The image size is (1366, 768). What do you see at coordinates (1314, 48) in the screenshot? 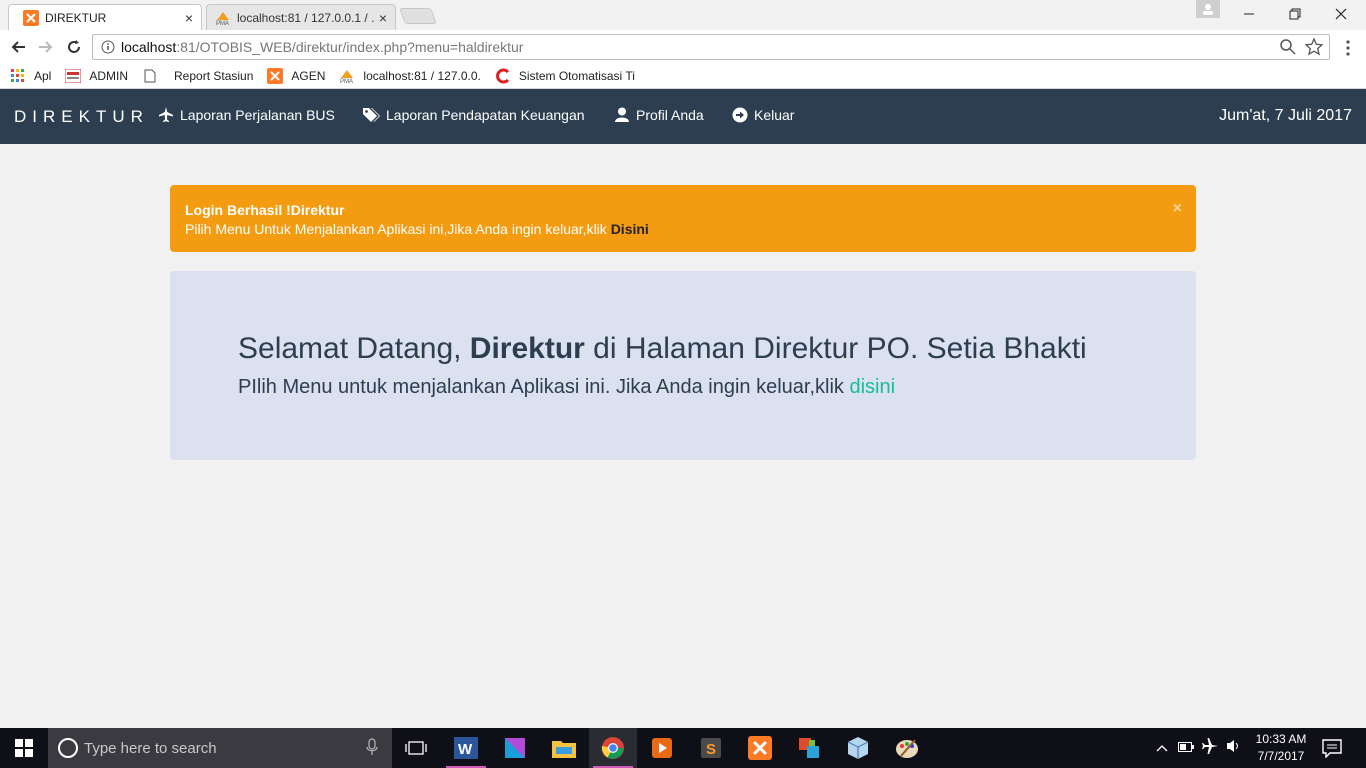
I see `bookmark-star-icon` at bounding box center [1314, 48].